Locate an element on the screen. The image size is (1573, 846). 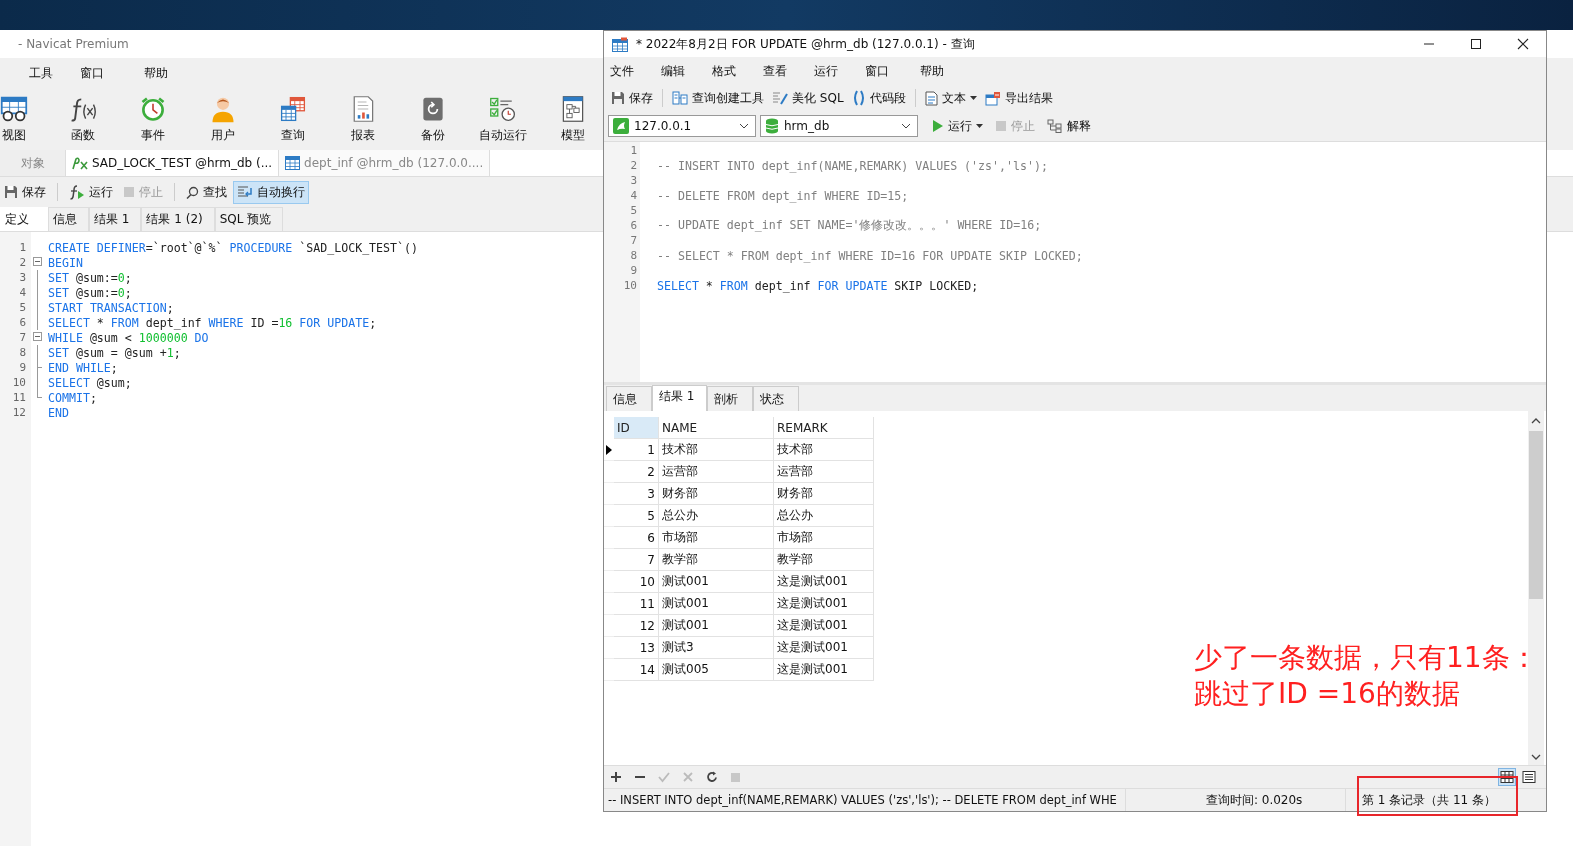
table-cell: 7 is located at coordinates (636, 560).